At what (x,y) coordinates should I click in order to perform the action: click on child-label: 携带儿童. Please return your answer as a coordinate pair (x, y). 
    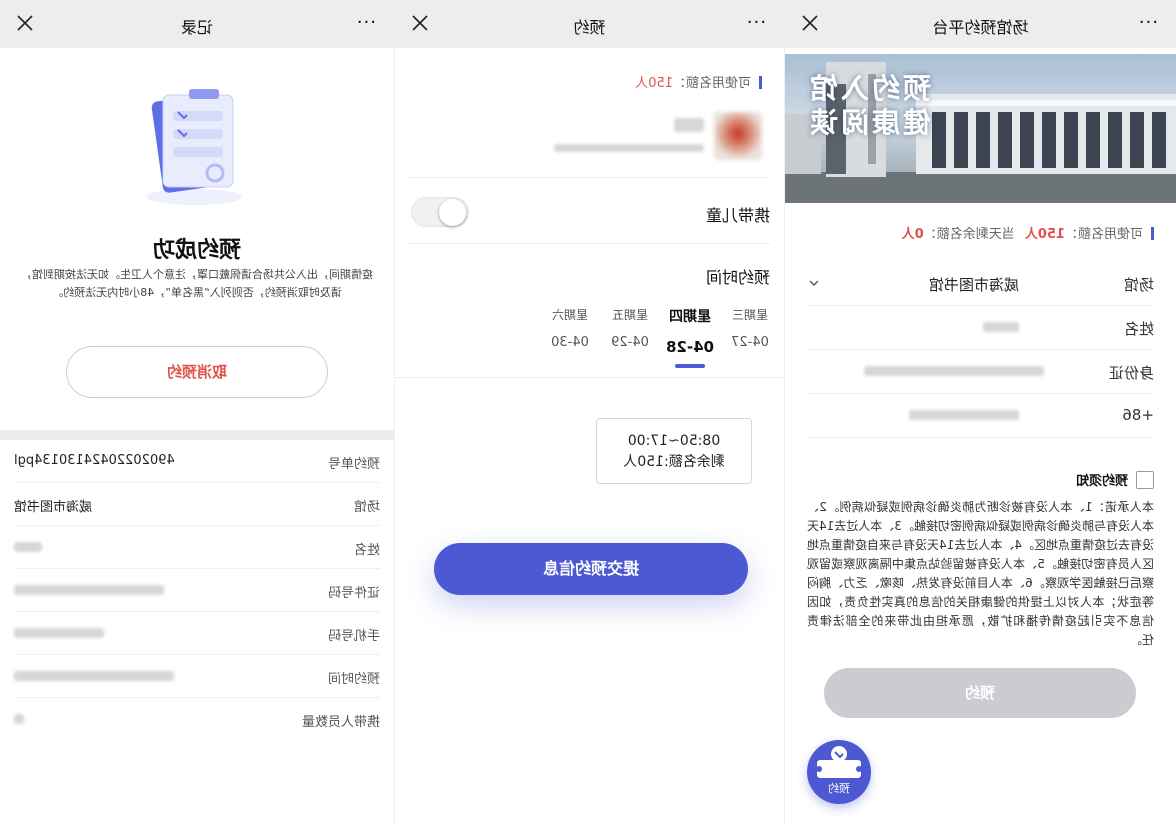
    Looking at the image, I should click on (737, 215).